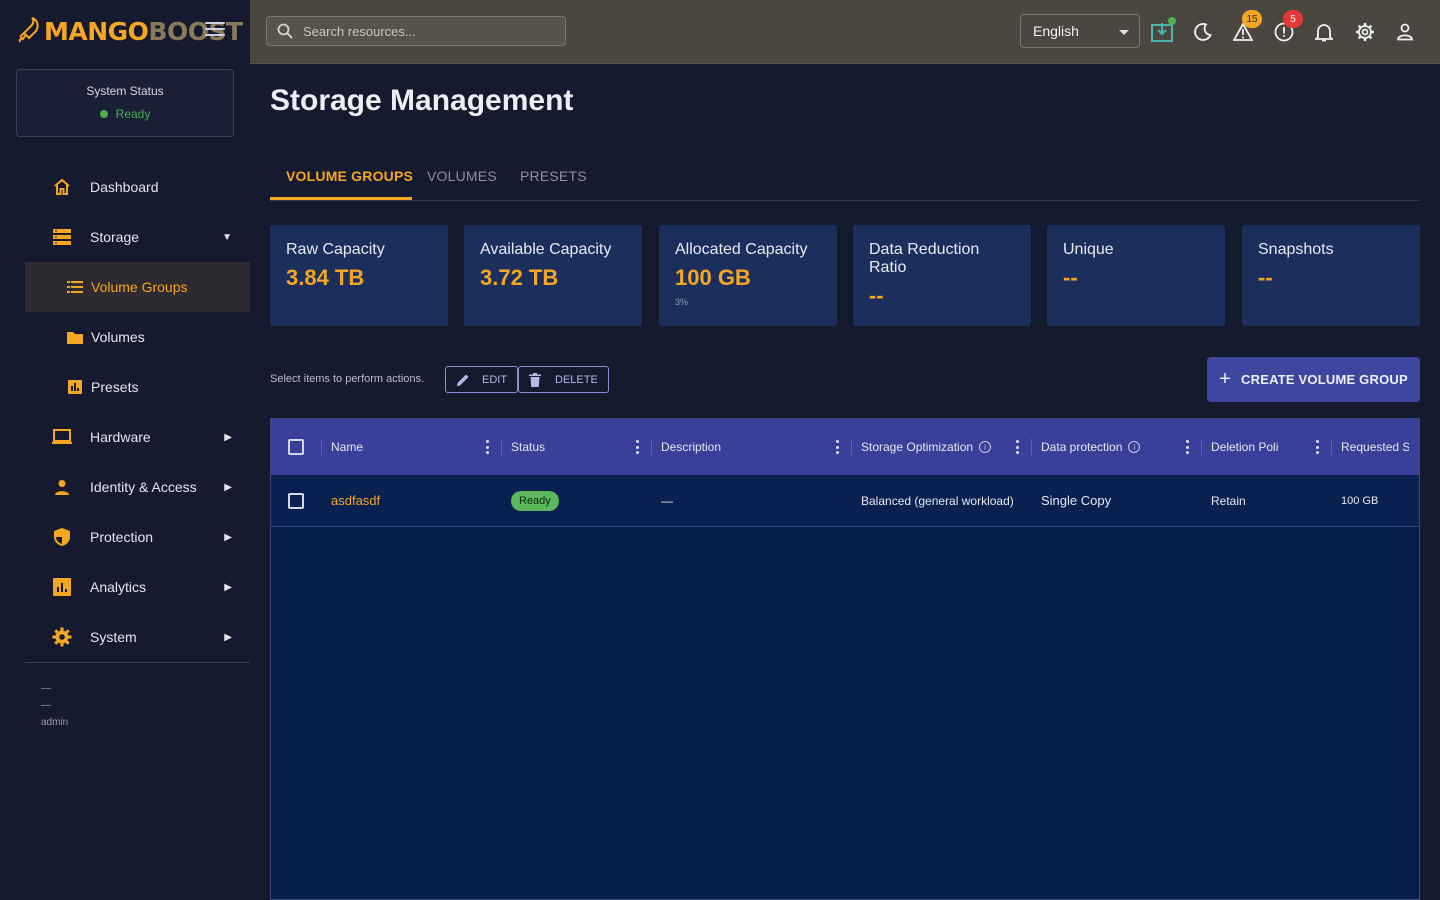  Describe the element at coordinates (495, 379) in the screenshot. I see `edit-label: EDIT` at that location.